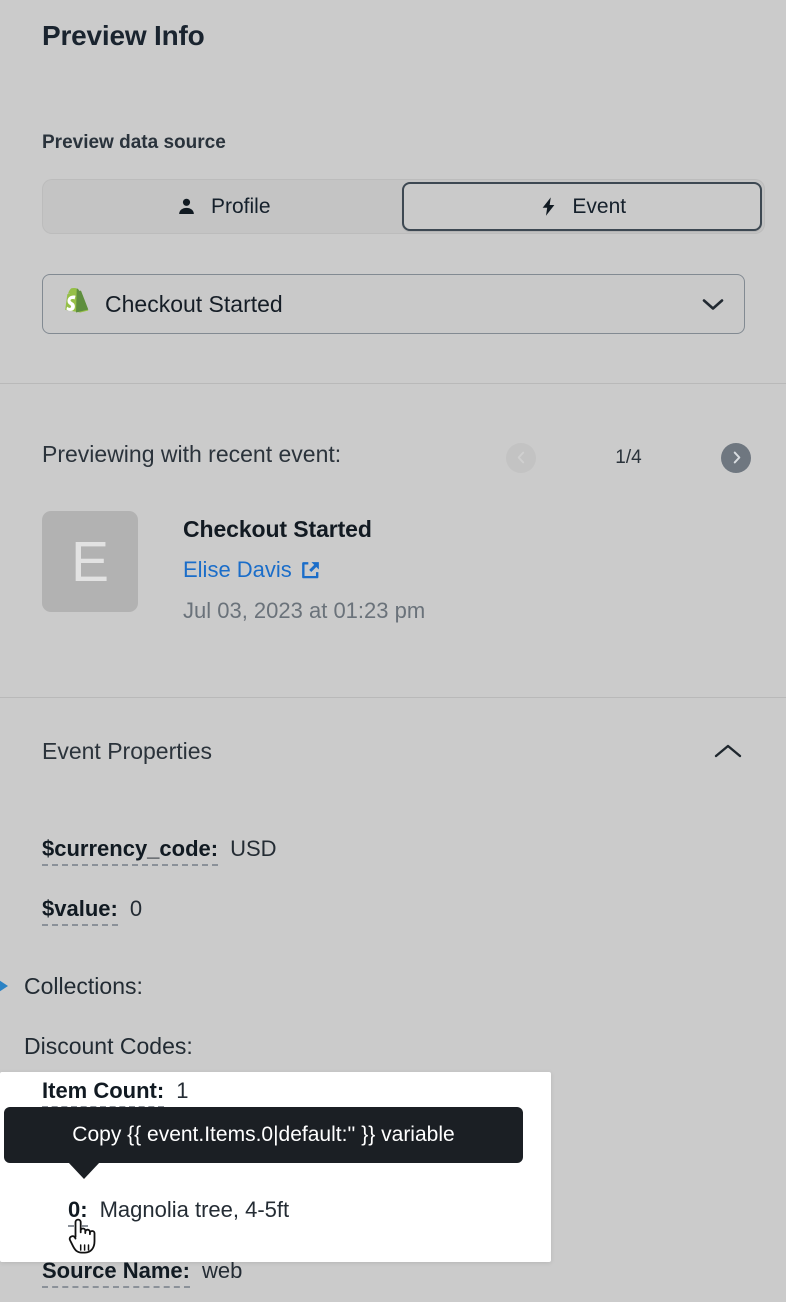 This screenshot has height=1302, width=786. I want to click on property-key: Item Count:, so click(103, 1093).